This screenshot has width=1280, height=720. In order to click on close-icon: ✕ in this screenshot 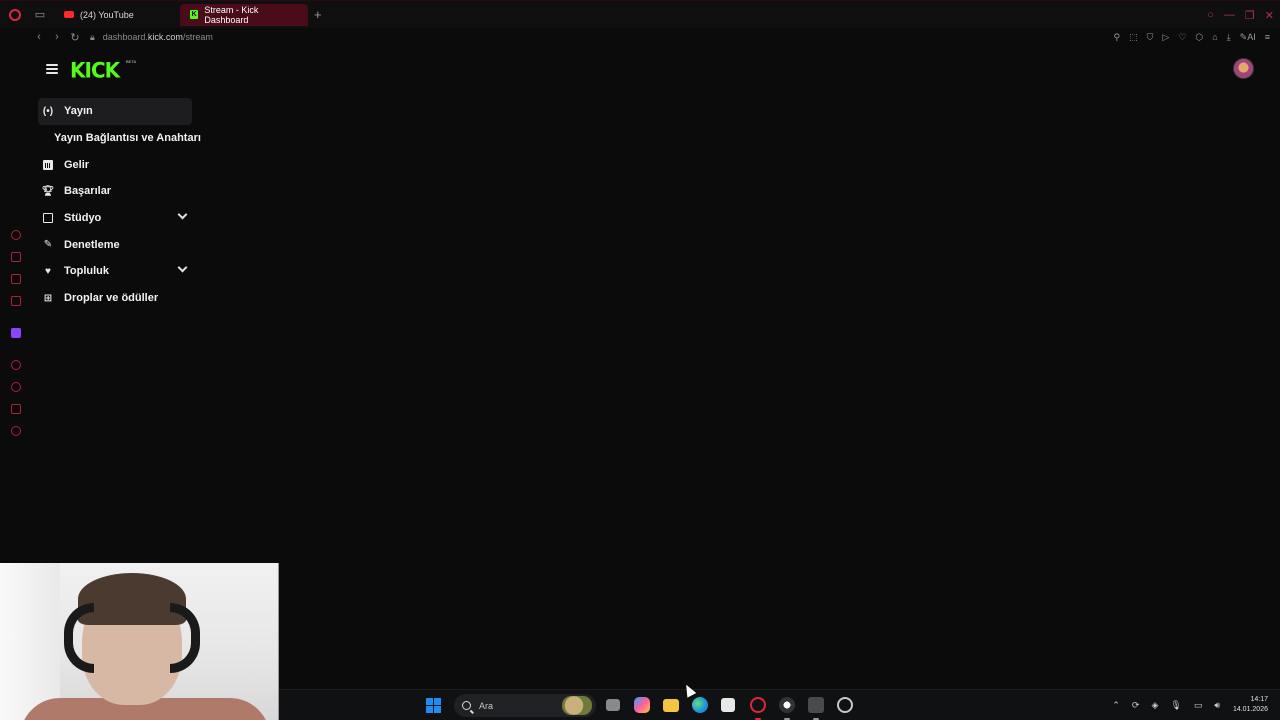, I will do `click(1269, 15)`.